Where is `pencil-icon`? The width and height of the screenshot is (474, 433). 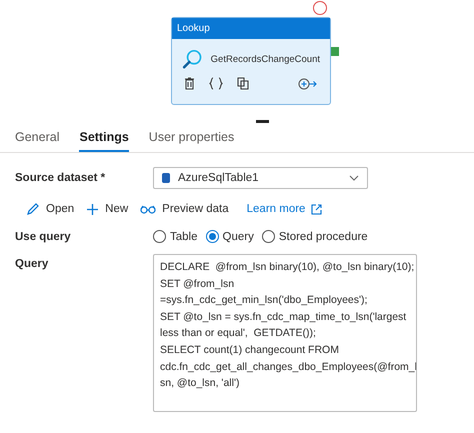 pencil-icon is located at coordinates (33, 209).